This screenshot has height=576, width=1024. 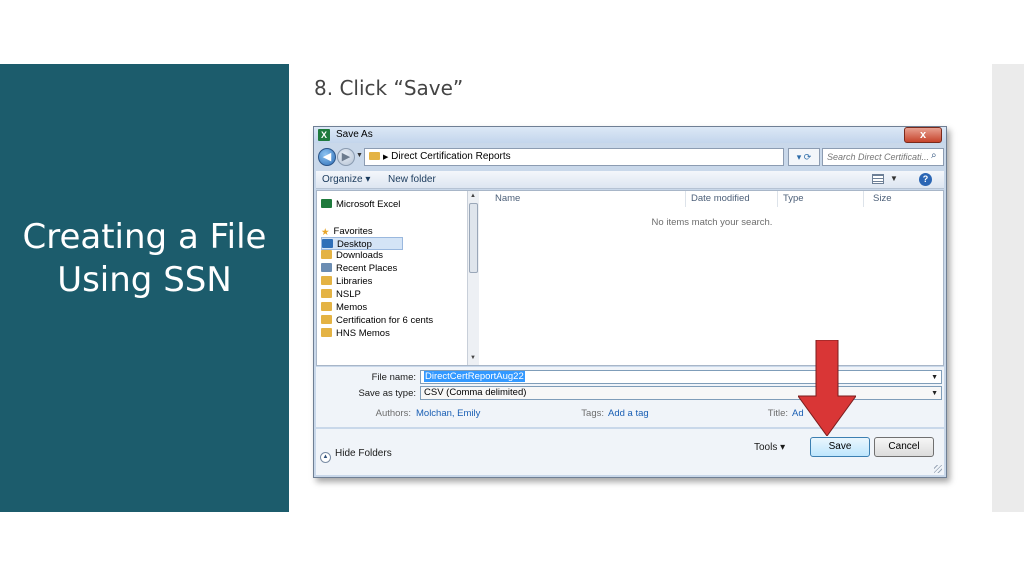 I want to click on sidebar-item-label: Libraries, so click(x=354, y=281).